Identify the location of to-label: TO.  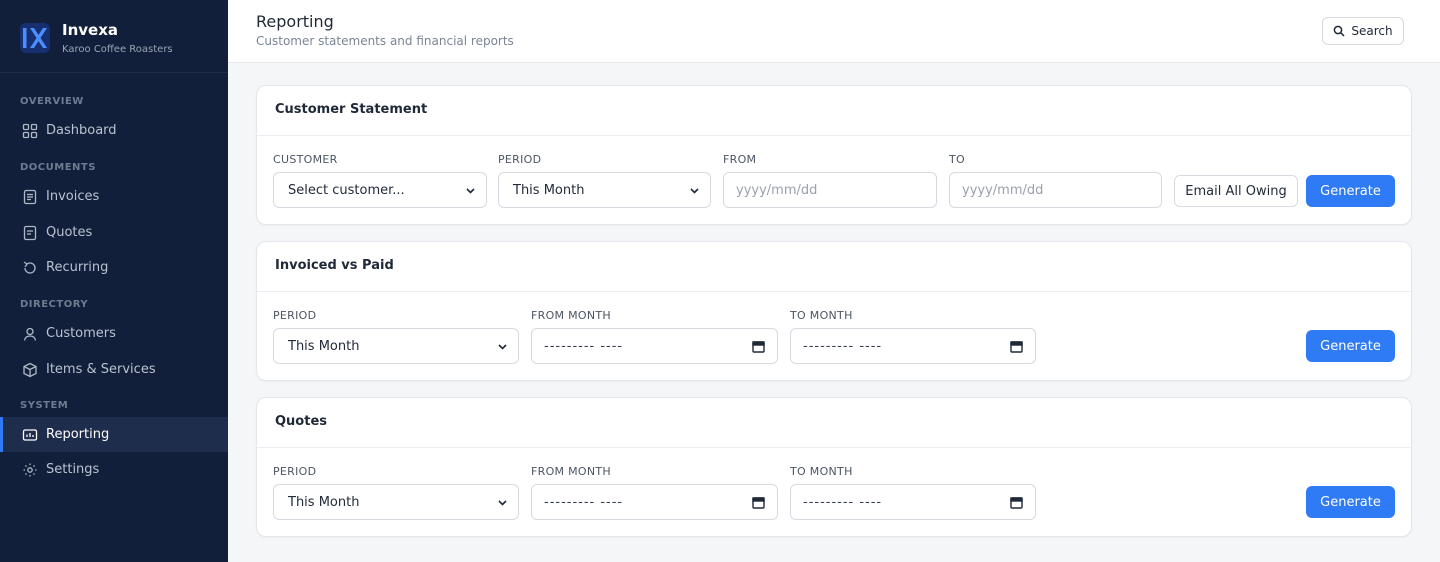
(957, 159).